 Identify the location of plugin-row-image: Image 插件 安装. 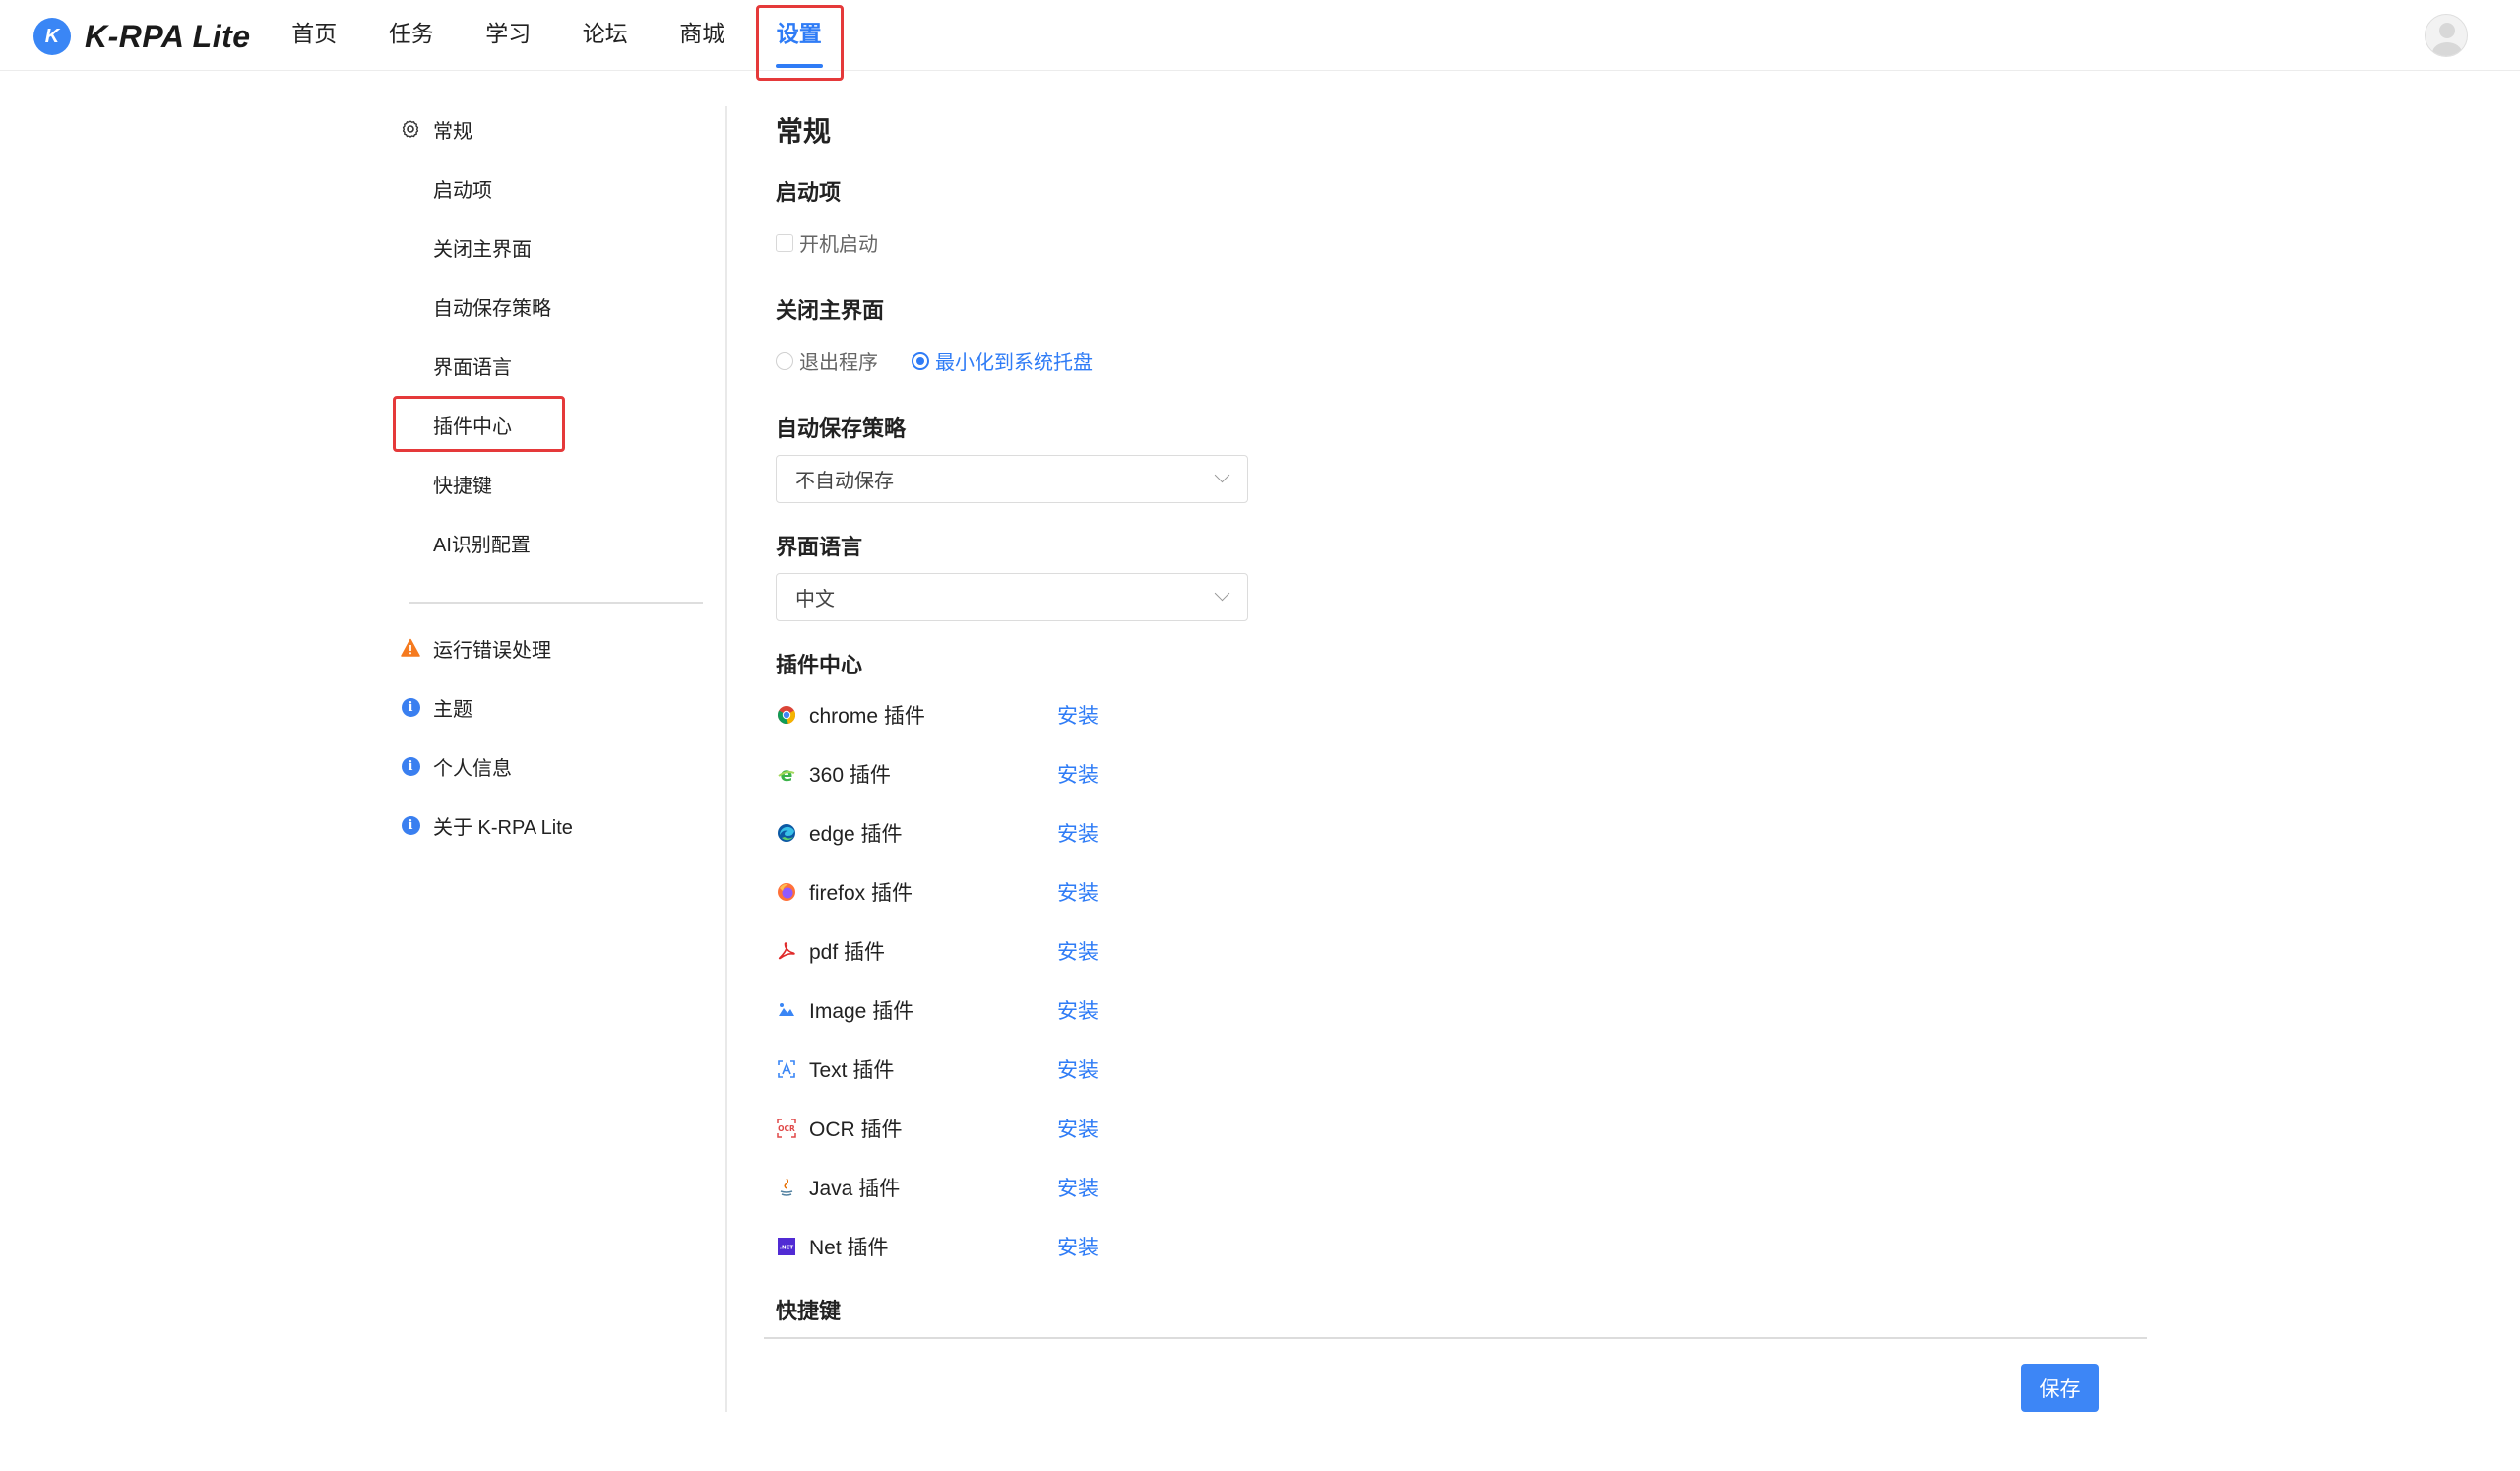
(1071, 1010).